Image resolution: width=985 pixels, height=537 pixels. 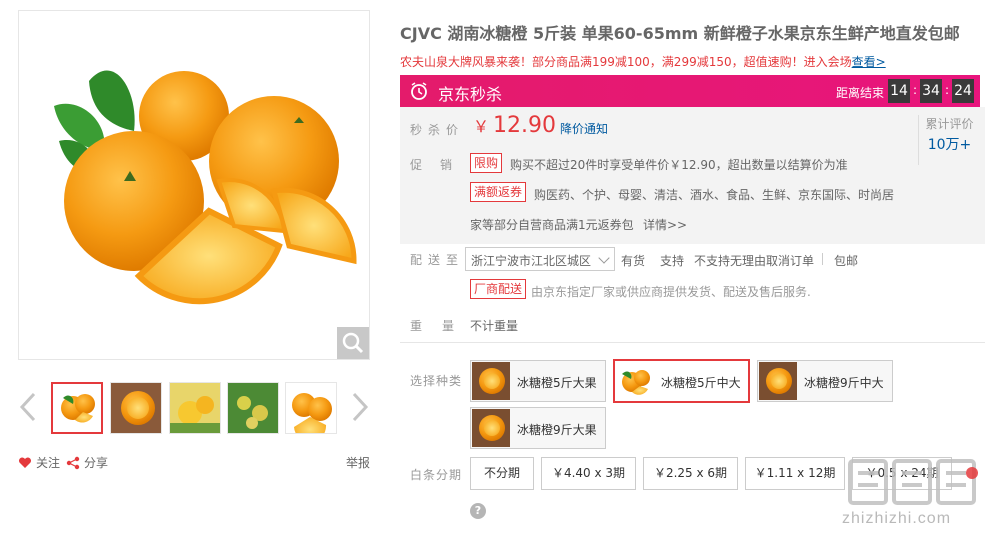 What do you see at coordinates (478, 511) in the screenshot?
I see `help-icon: ?` at bounding box center [478, 511].